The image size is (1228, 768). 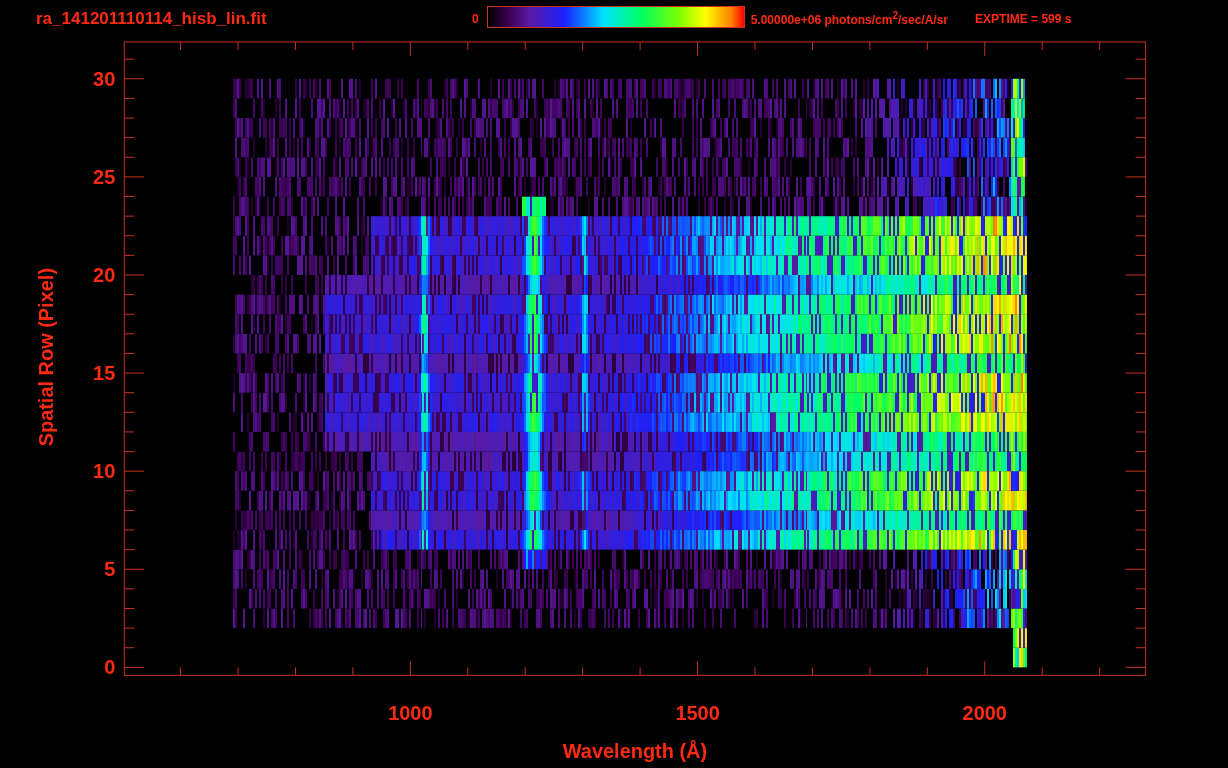 I want to click on y-tick-label: 20, so click(x=104, y=274).